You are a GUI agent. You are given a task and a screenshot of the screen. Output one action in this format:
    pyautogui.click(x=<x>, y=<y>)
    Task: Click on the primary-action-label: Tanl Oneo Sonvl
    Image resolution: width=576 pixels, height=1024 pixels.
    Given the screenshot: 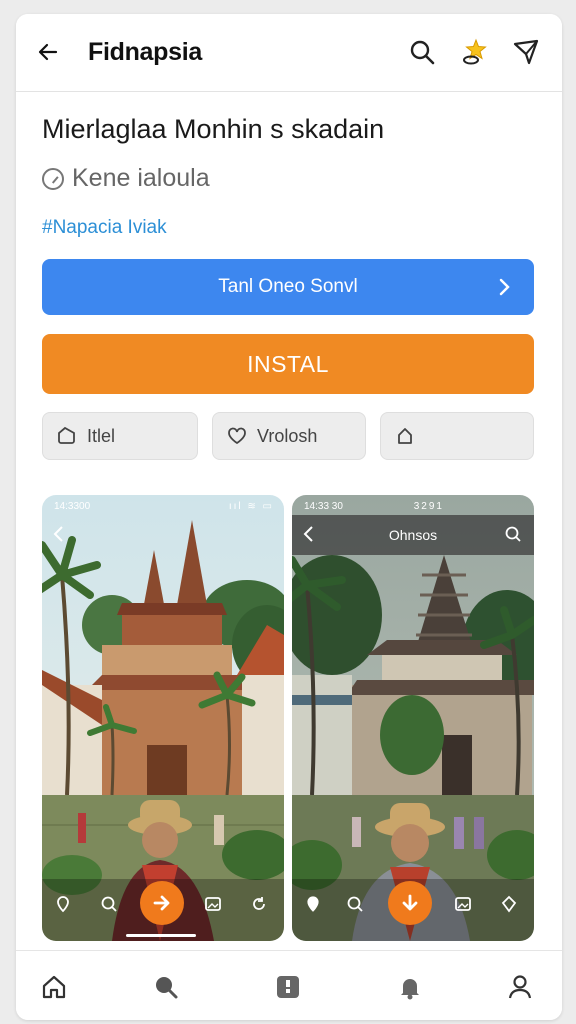 What is the action you would take?
    pyautogui.click(x=288, y=286)
    